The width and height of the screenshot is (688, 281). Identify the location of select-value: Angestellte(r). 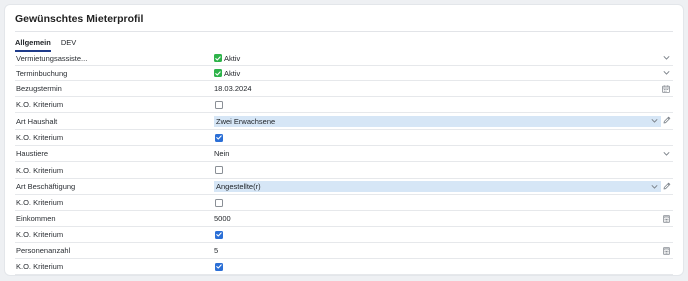
(238, 186).